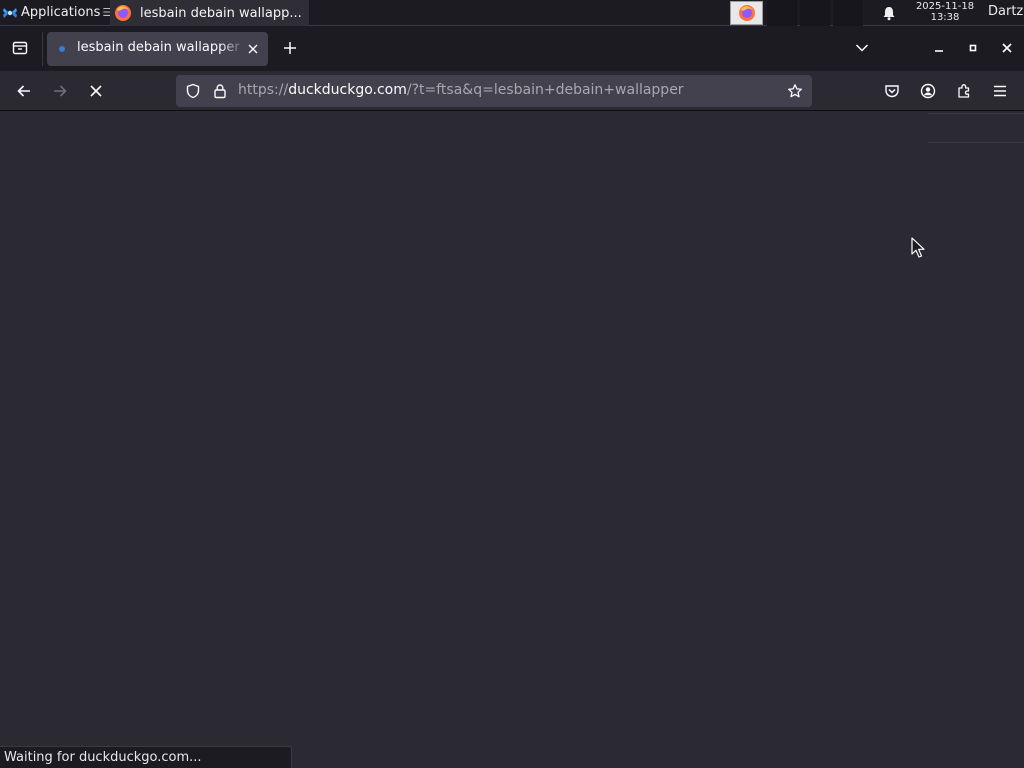 Image resolution: width=1024 pixels, height=768 pixels. What do you see at coordinates (918, 247) in the screenshot?
I see `mouse-cursor-icon` at bounding box center [918, 247].